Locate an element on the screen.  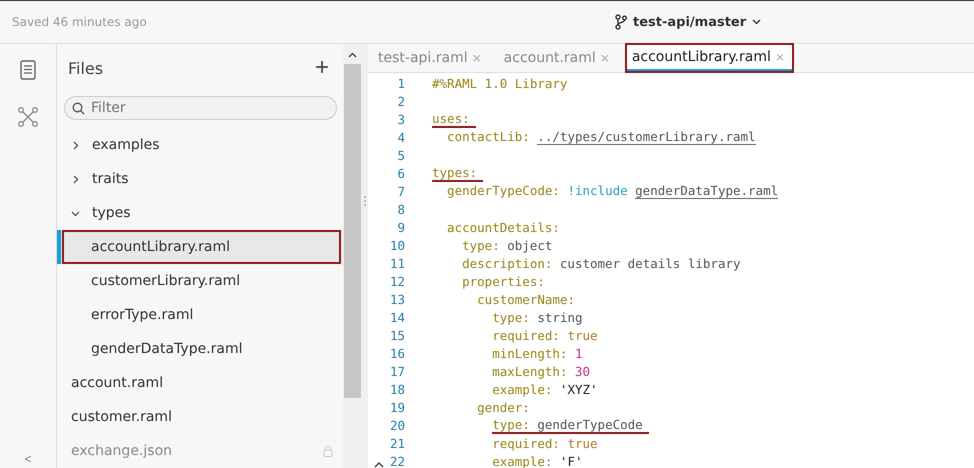
code-key: customerName: is located at coordinates (526, 299).